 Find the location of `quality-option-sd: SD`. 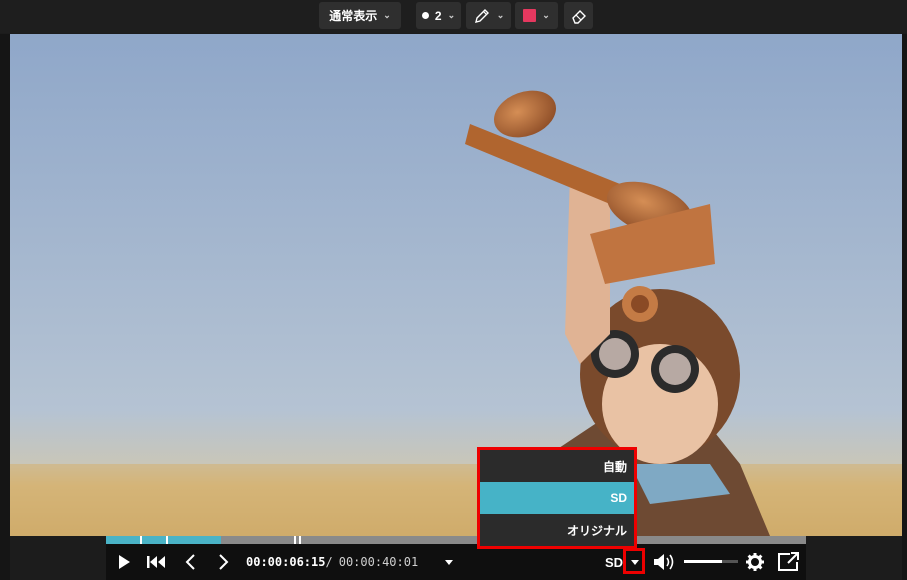

quality-option-sd: SD is located at coordinates (557, 498).